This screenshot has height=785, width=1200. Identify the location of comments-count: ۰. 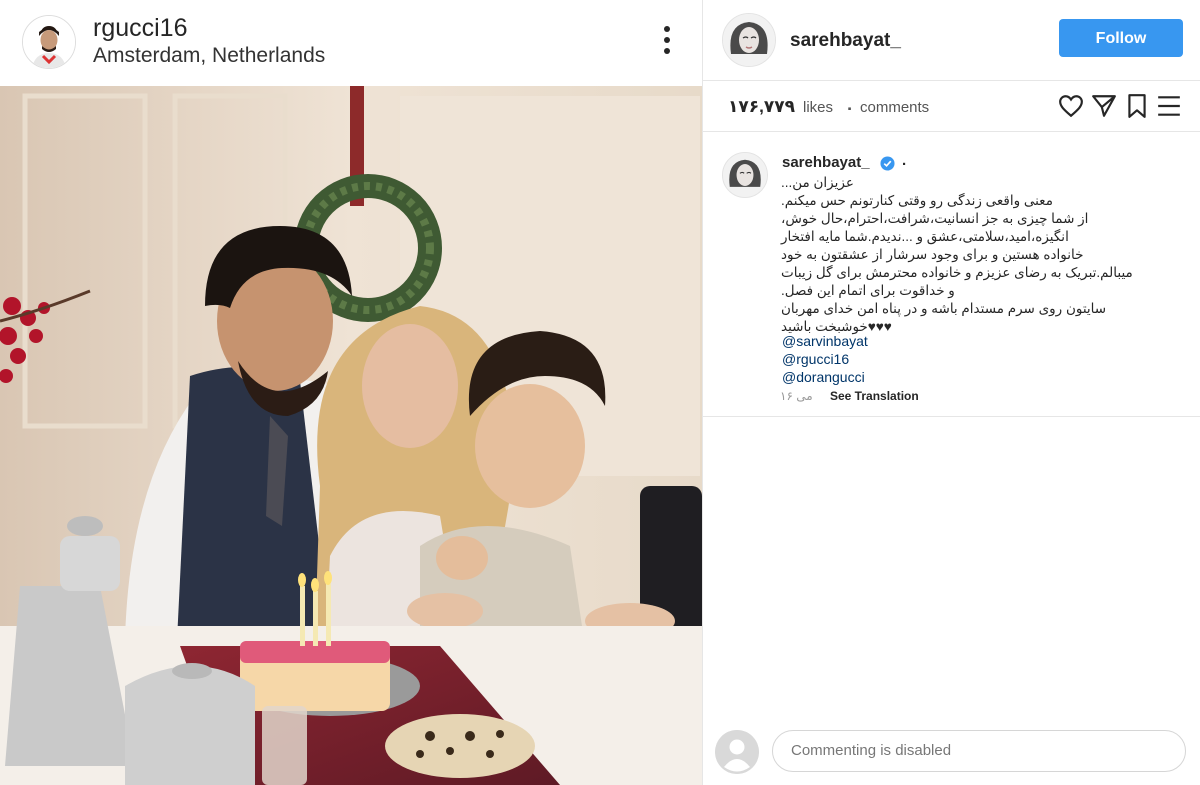
(850, 108).